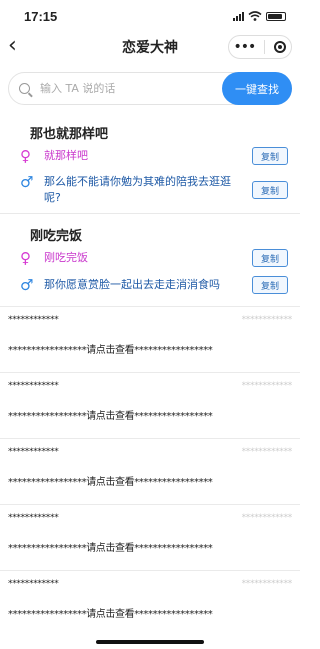 This screenshot has width=320, height=649. I want to click on back-icon: ‹, so click(12, 46).